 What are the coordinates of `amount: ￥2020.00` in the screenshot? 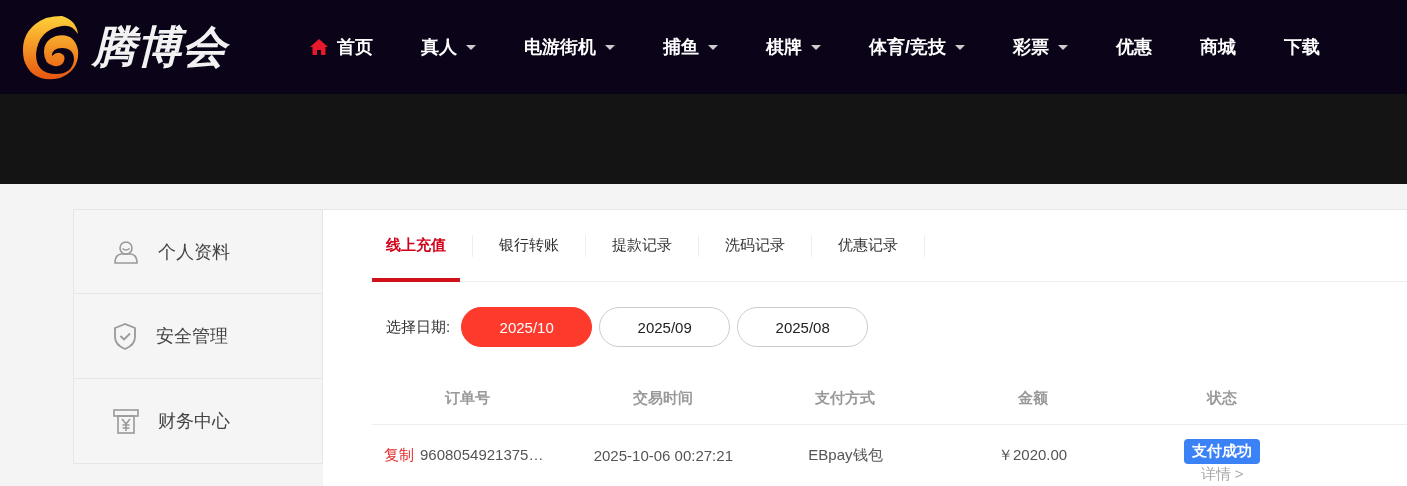 It's located at (1033, 454).